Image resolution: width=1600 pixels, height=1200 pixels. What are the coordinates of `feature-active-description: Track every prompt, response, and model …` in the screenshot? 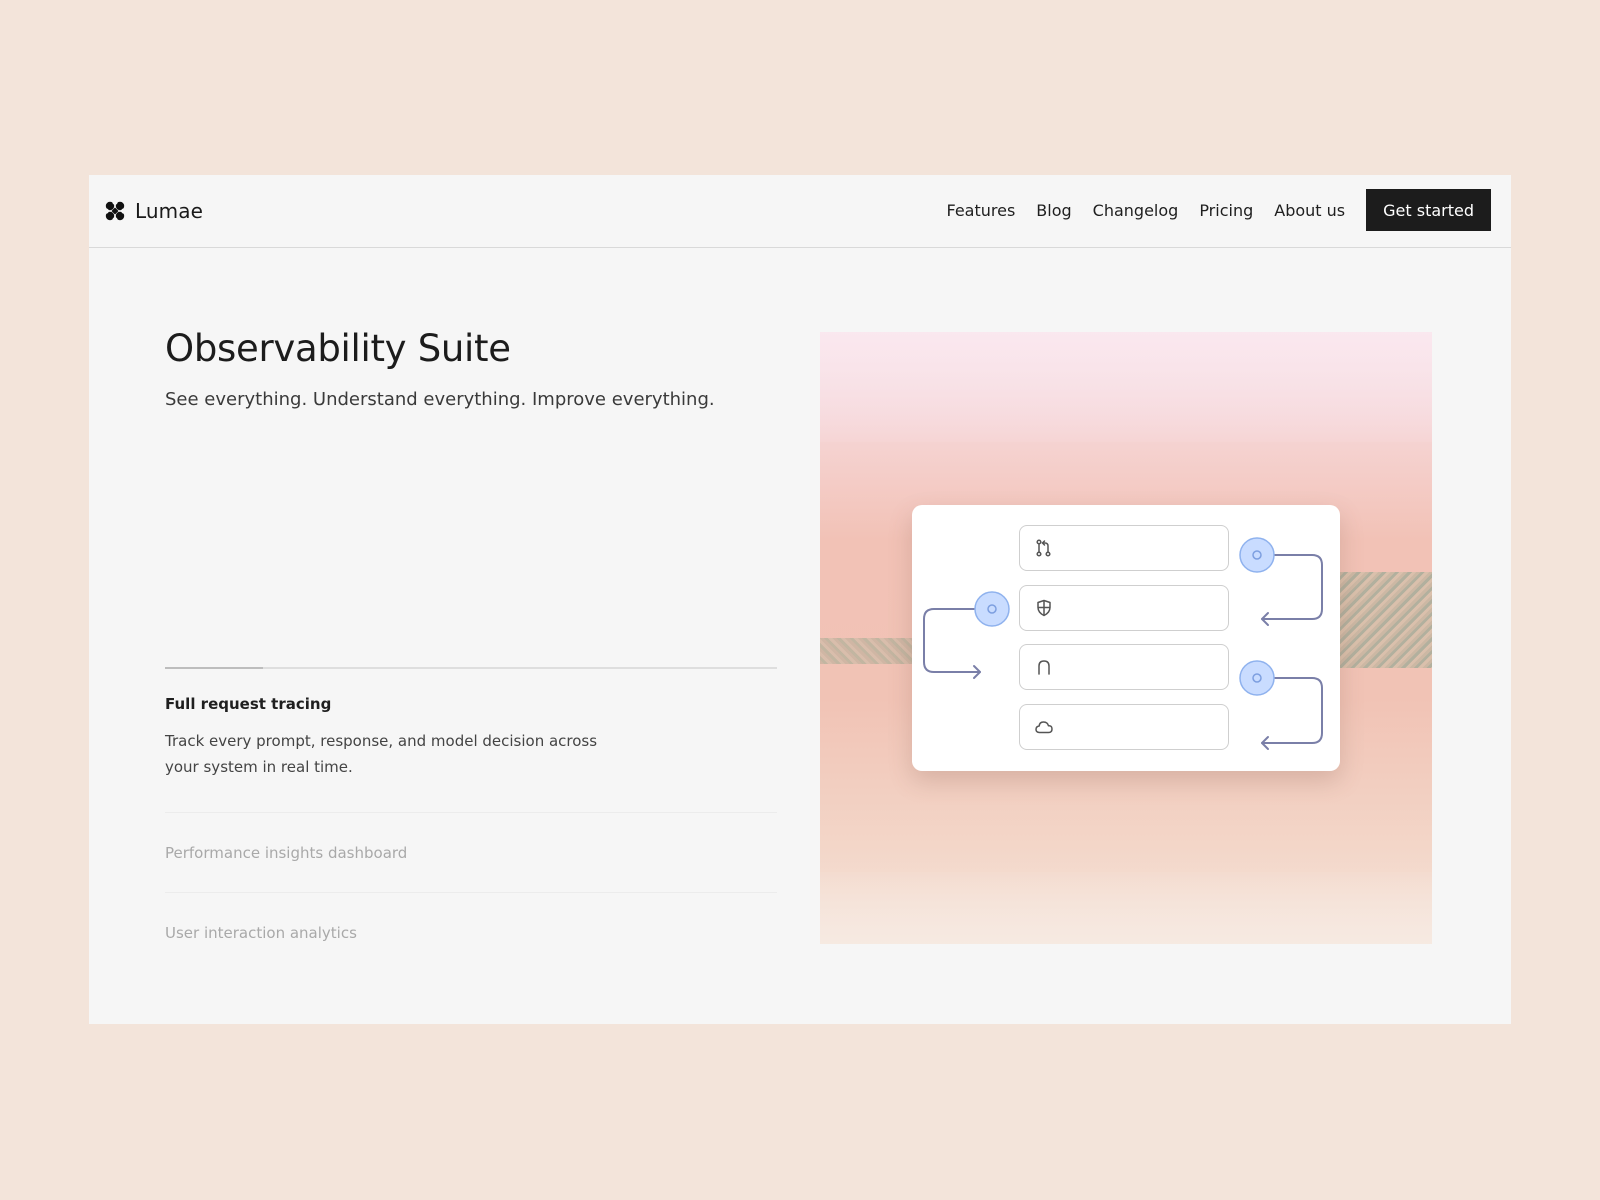 It's located at (381, 754).